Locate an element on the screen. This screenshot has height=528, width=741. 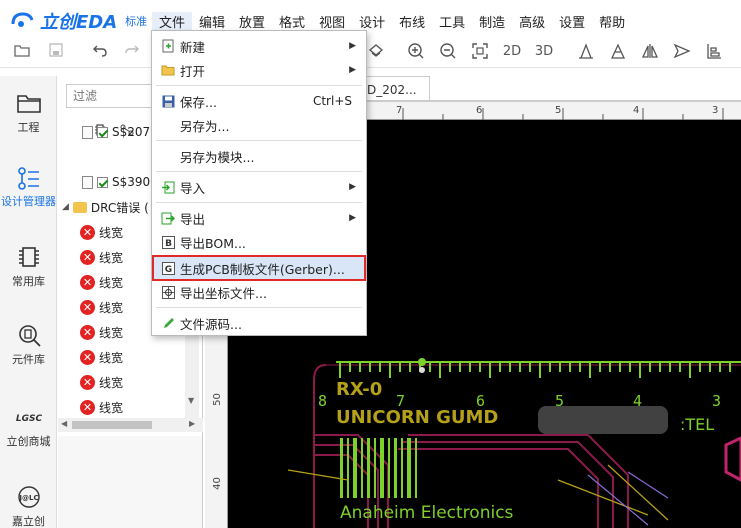
ruler-top-label: 5 is located at coordinates (558, 110).